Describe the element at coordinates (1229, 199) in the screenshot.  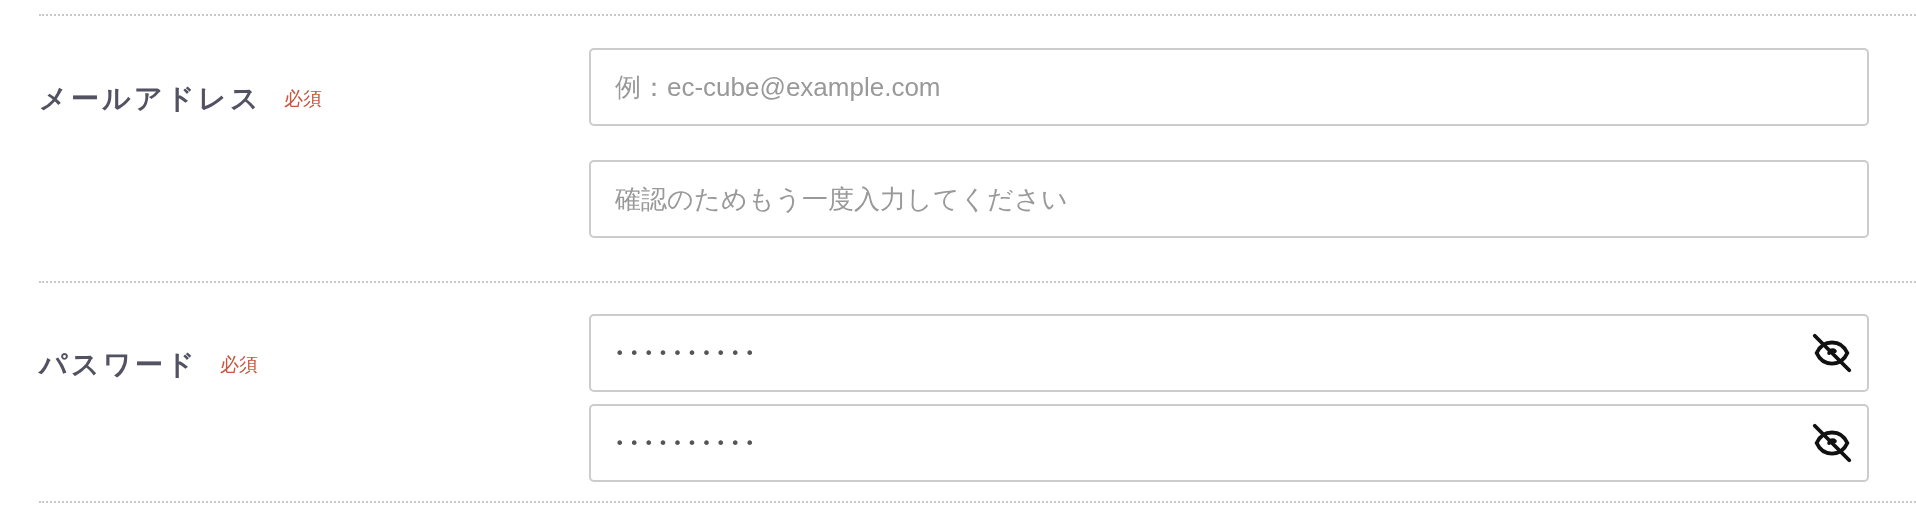
I see `text-field: 確認のためもう一度入力してください` at that location.